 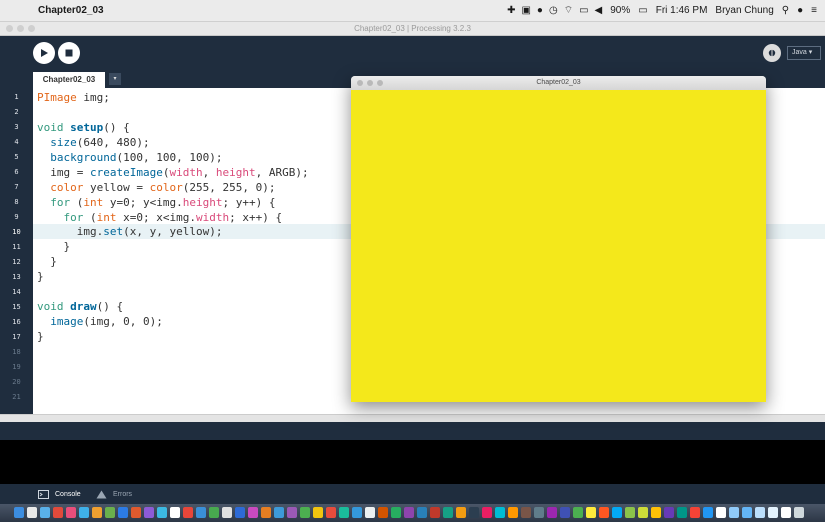 What do you see at coordinates (558, 83) in the screenshot?
I see `sketch-title-bar: Chapter02_03` at bounding box center [558, 83].